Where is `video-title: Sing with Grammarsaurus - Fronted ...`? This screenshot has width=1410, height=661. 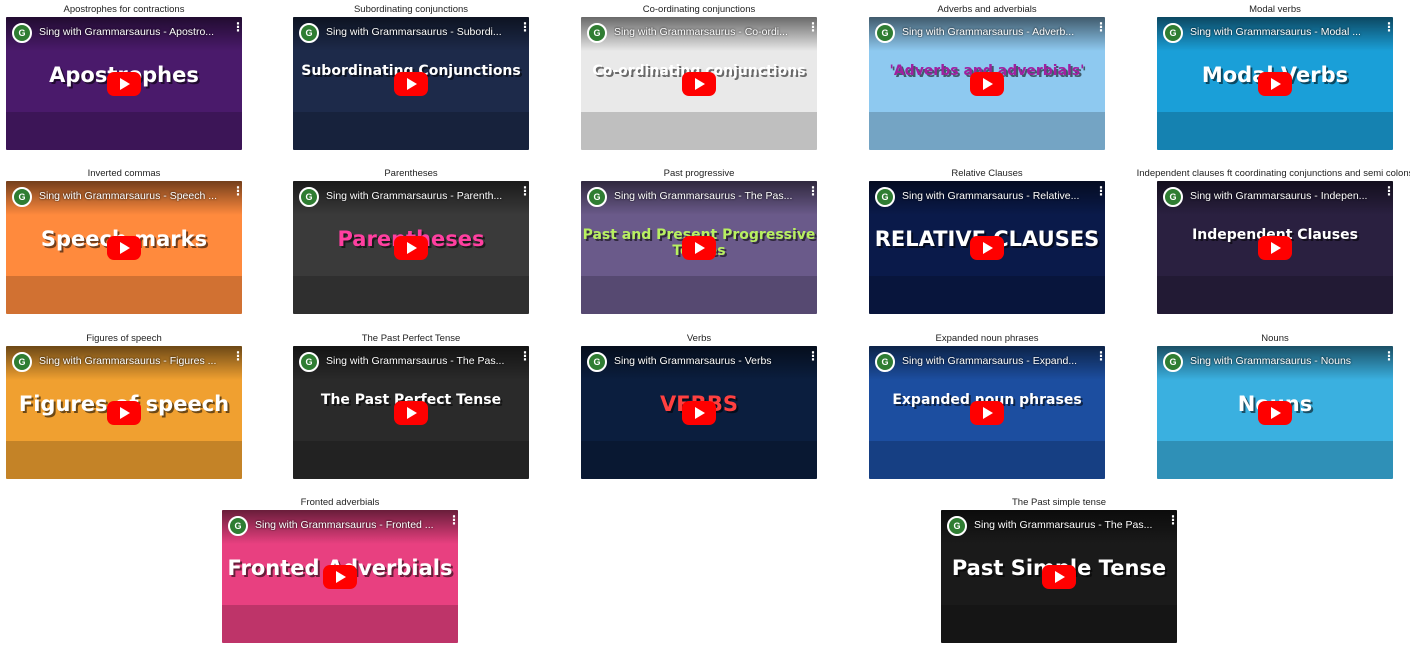 video-title: Sing with Grammarsaurus - Fronted ... is located at coordinates (347, 525).